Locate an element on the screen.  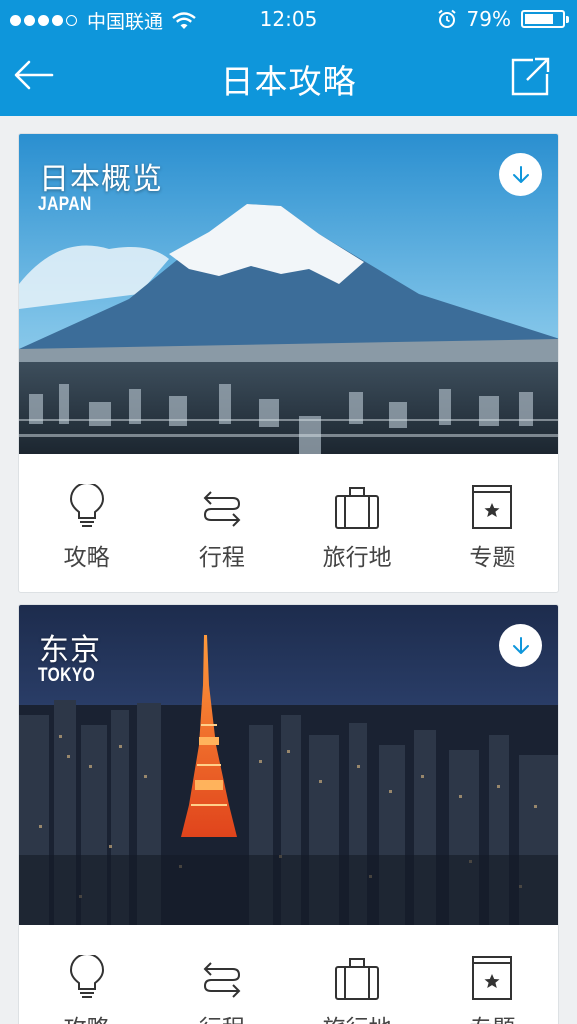
battery-icon is located at coordinates (545, 19).